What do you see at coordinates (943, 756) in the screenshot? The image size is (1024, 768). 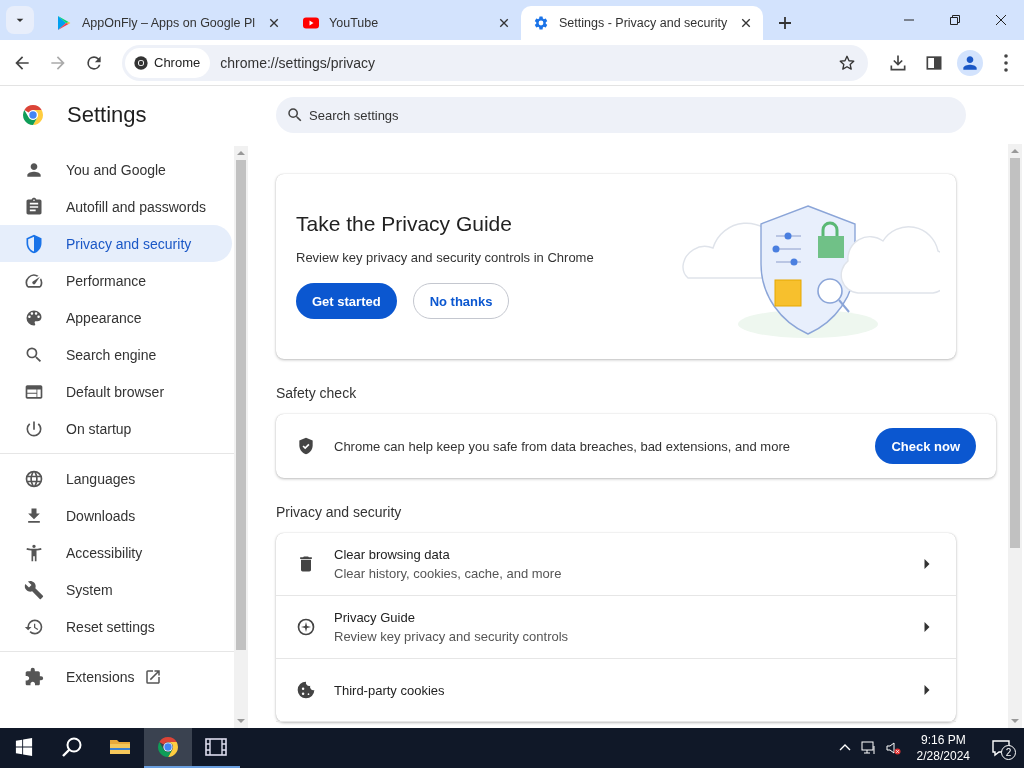 I see `date-text: 2/28/2024` at bounding box center [943, 756].